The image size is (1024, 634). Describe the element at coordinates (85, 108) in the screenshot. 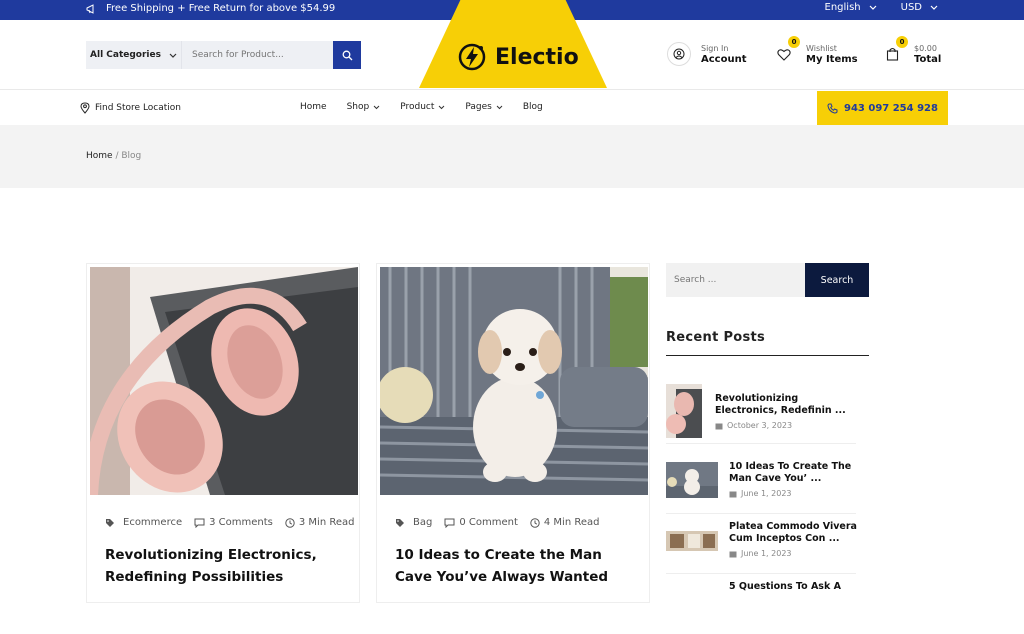

I see `map-pin-icon` at that location.